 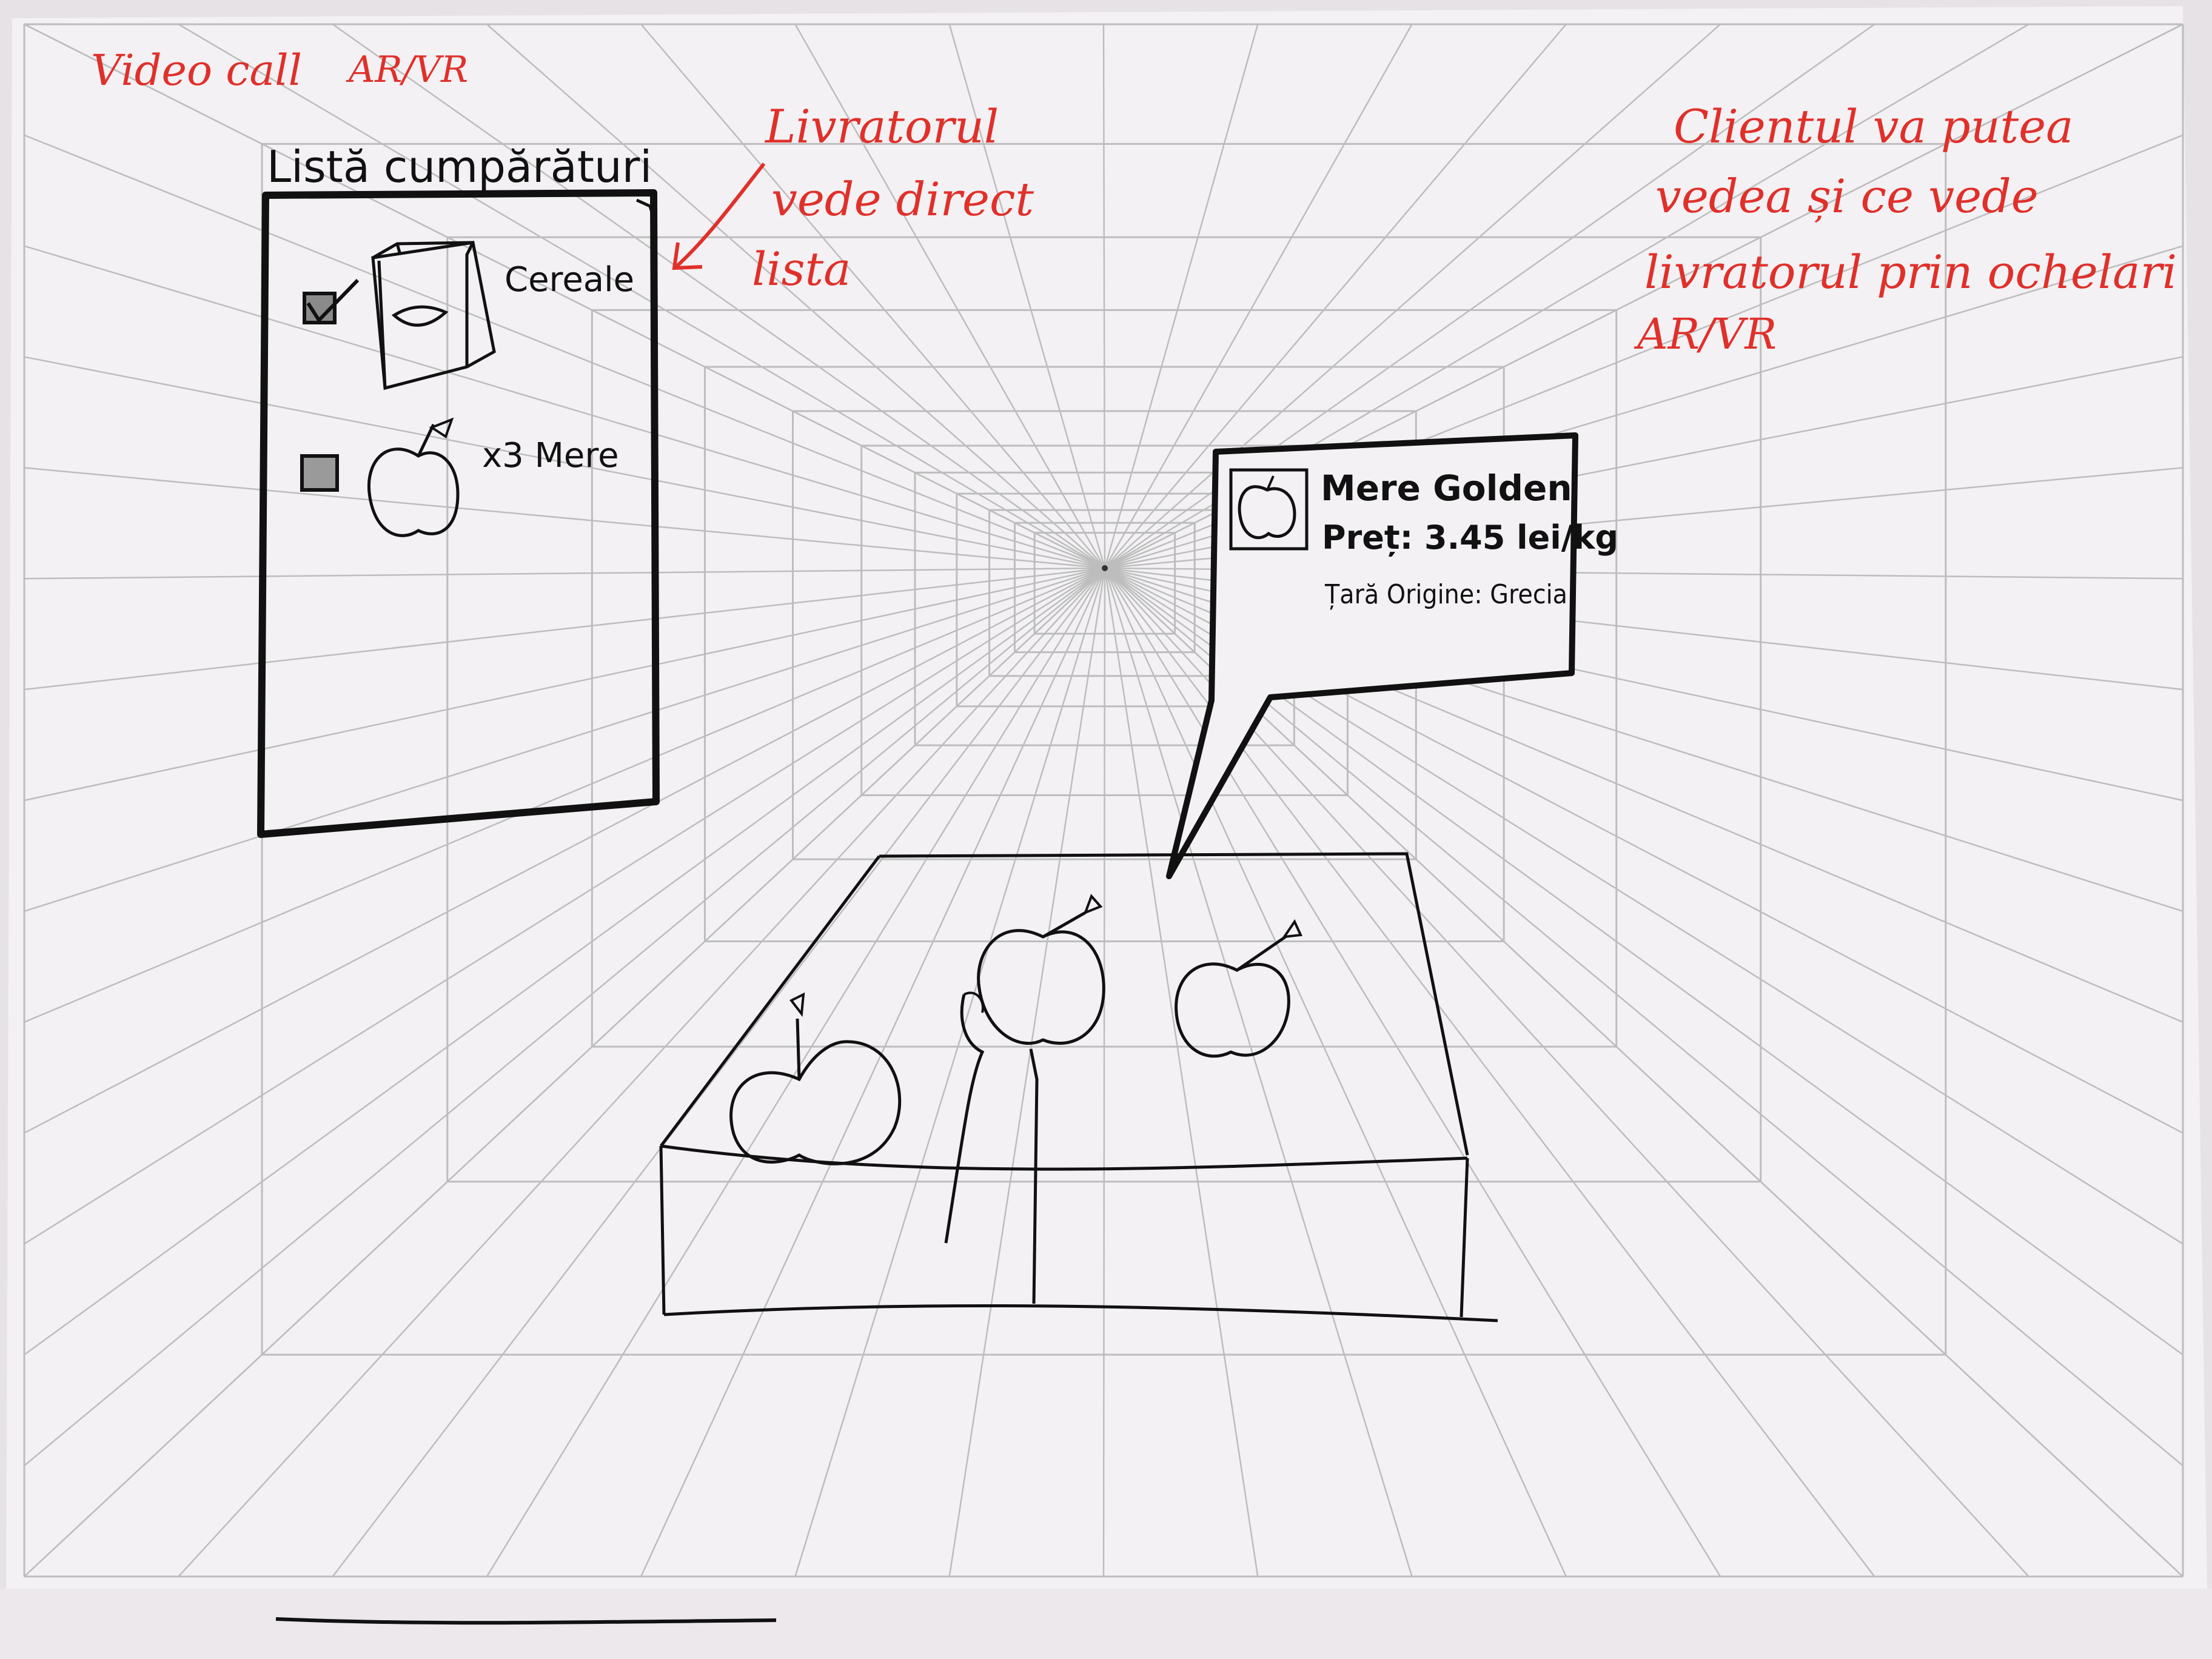 What do you see at coordinates (1910, 272) in the screenshot?
I see `note-right-line-3: livratorul prin ochelari` at bounding box center [1910, 272].